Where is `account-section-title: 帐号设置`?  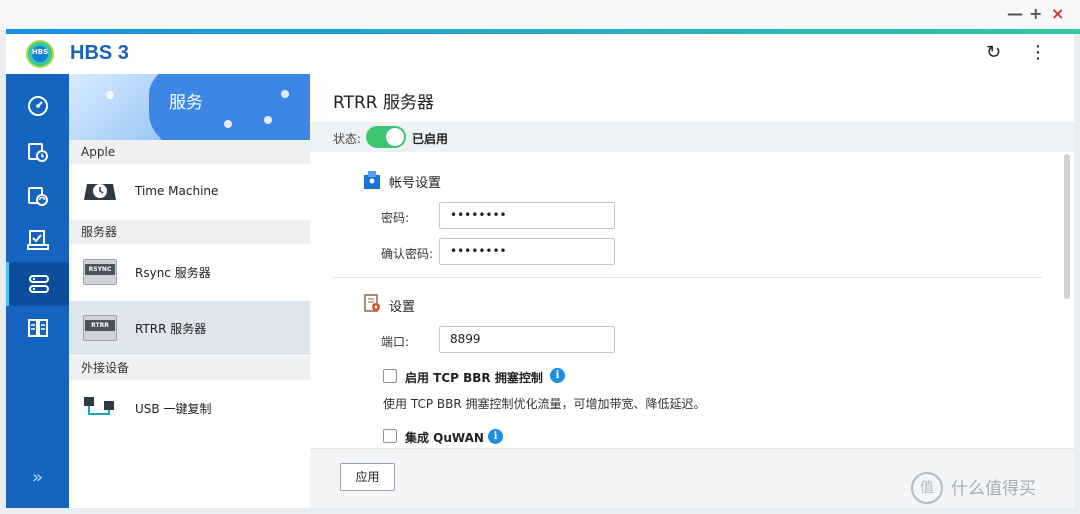 account-section-title: 帐号设置 is located at coordinates (415, 183).